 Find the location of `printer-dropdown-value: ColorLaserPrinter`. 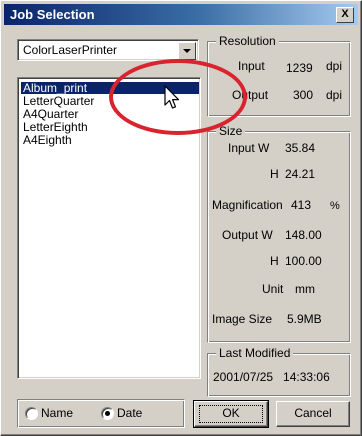

printer-dropdown-value: ColorLaserPrinter is located at coordinates (70, 50).